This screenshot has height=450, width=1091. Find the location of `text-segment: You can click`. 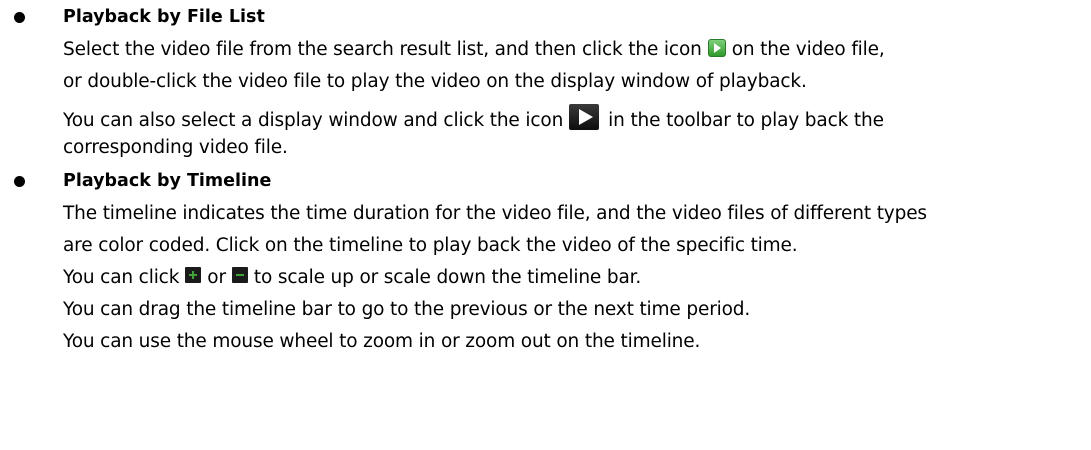

text-segment: You can click is located at coordinates (121, 277).